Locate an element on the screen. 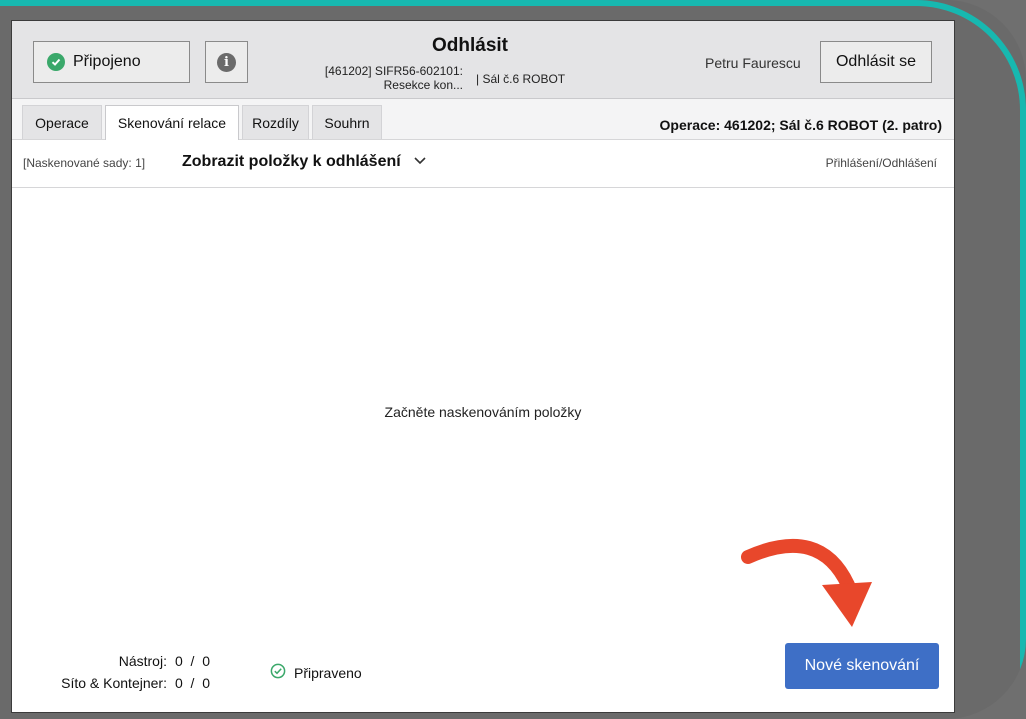  tab-operace: Operace is located at coordinates (62, 122).